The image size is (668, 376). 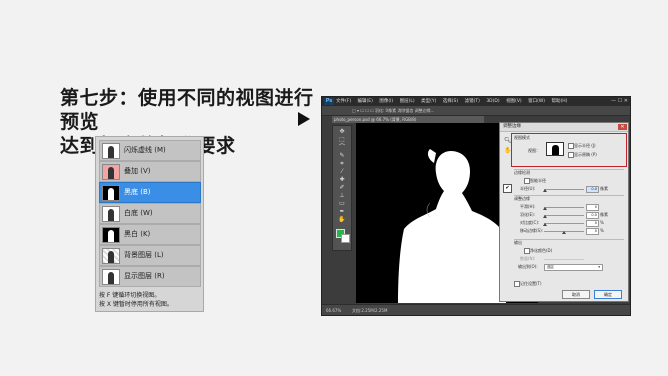 What do you see at coordinates (564, 259) in the screenshot?
I see `amount-slider` at bounding box center [564, 259].